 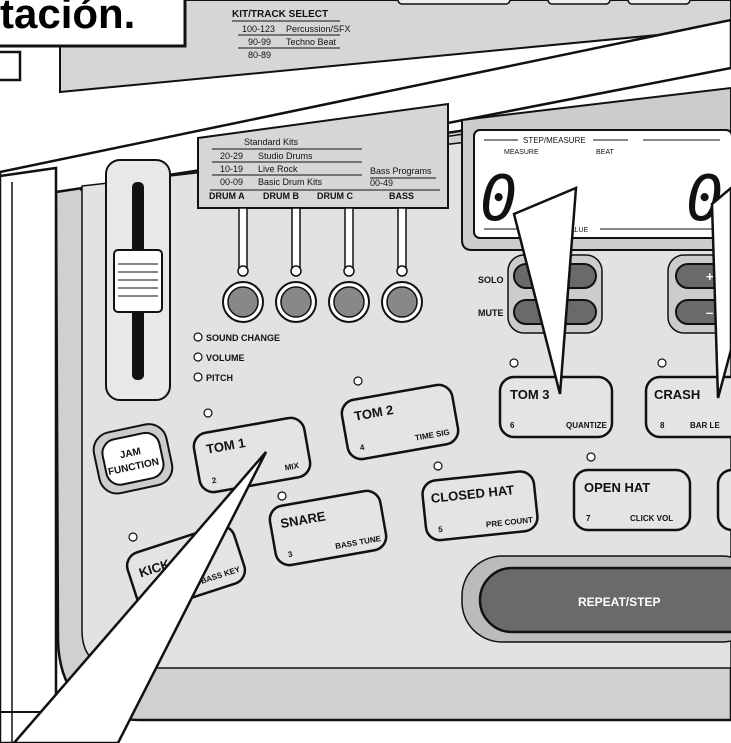 What do you see at coordinates (219, 378) in the screenshot?
I see `mode-label-pitch: PITCH` at bounding box center [219, 378].